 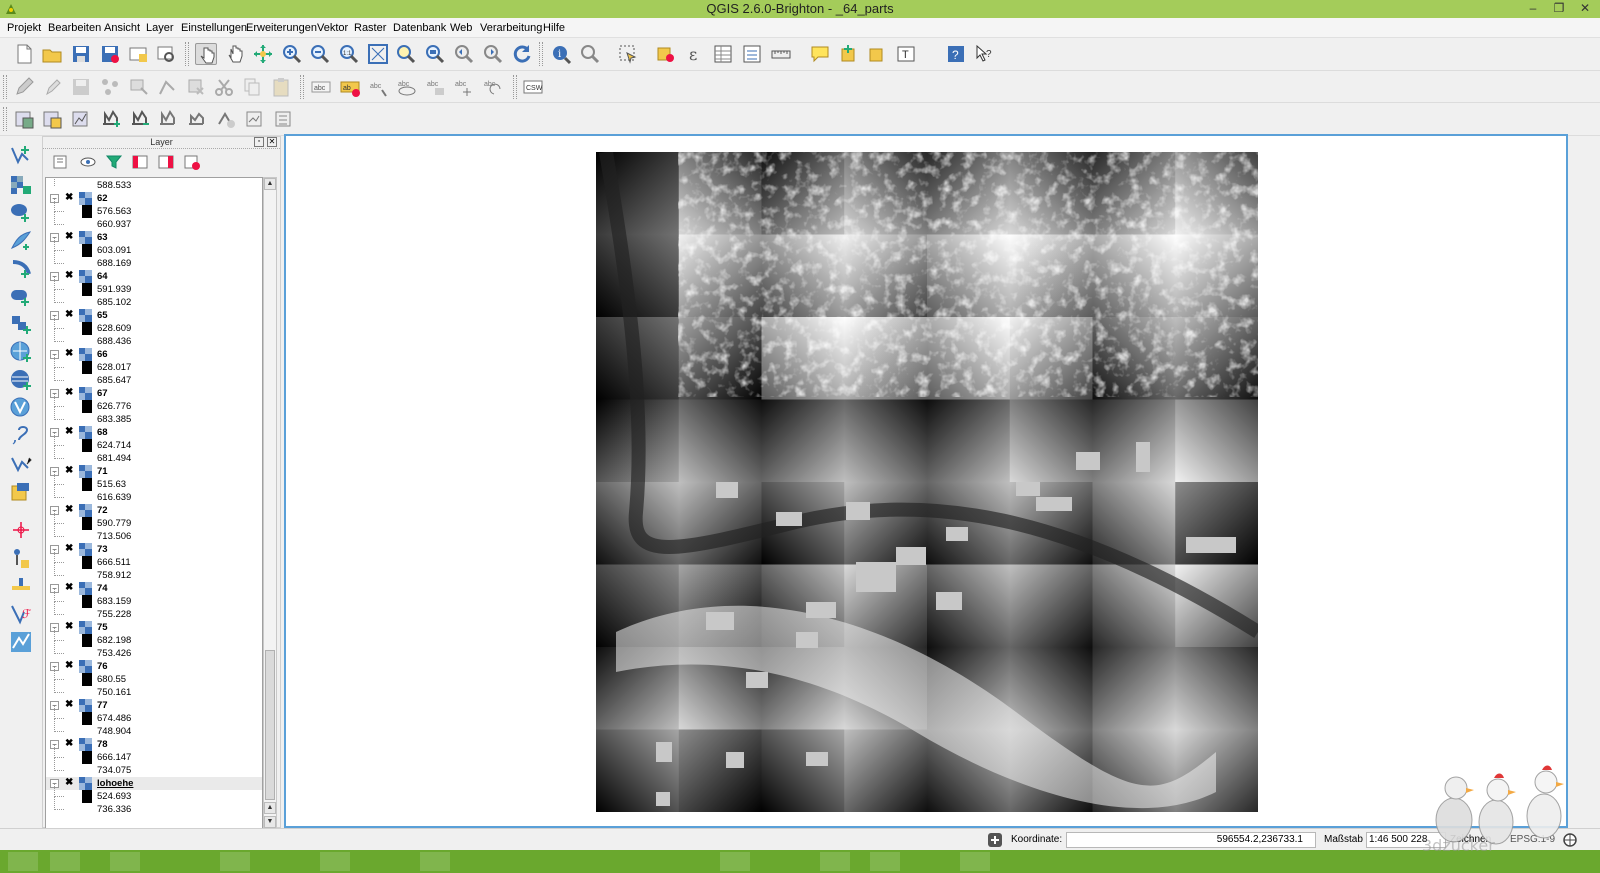 I want to click on identify-features-icon: i, so click(x=561, y=54).